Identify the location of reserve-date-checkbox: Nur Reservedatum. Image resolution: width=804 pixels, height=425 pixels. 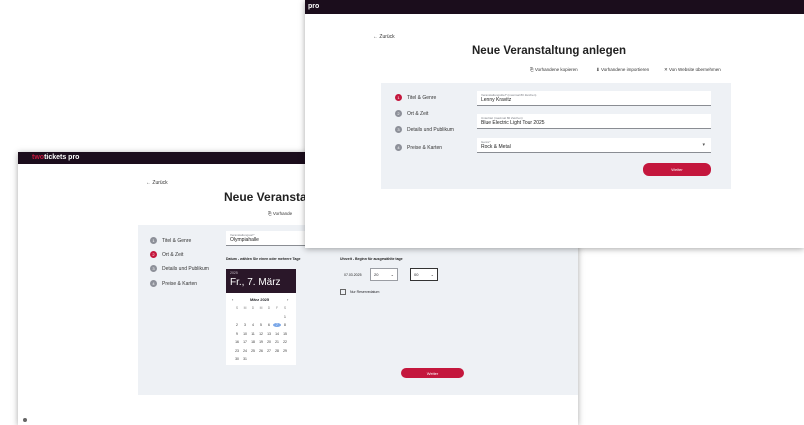
(359, 292).